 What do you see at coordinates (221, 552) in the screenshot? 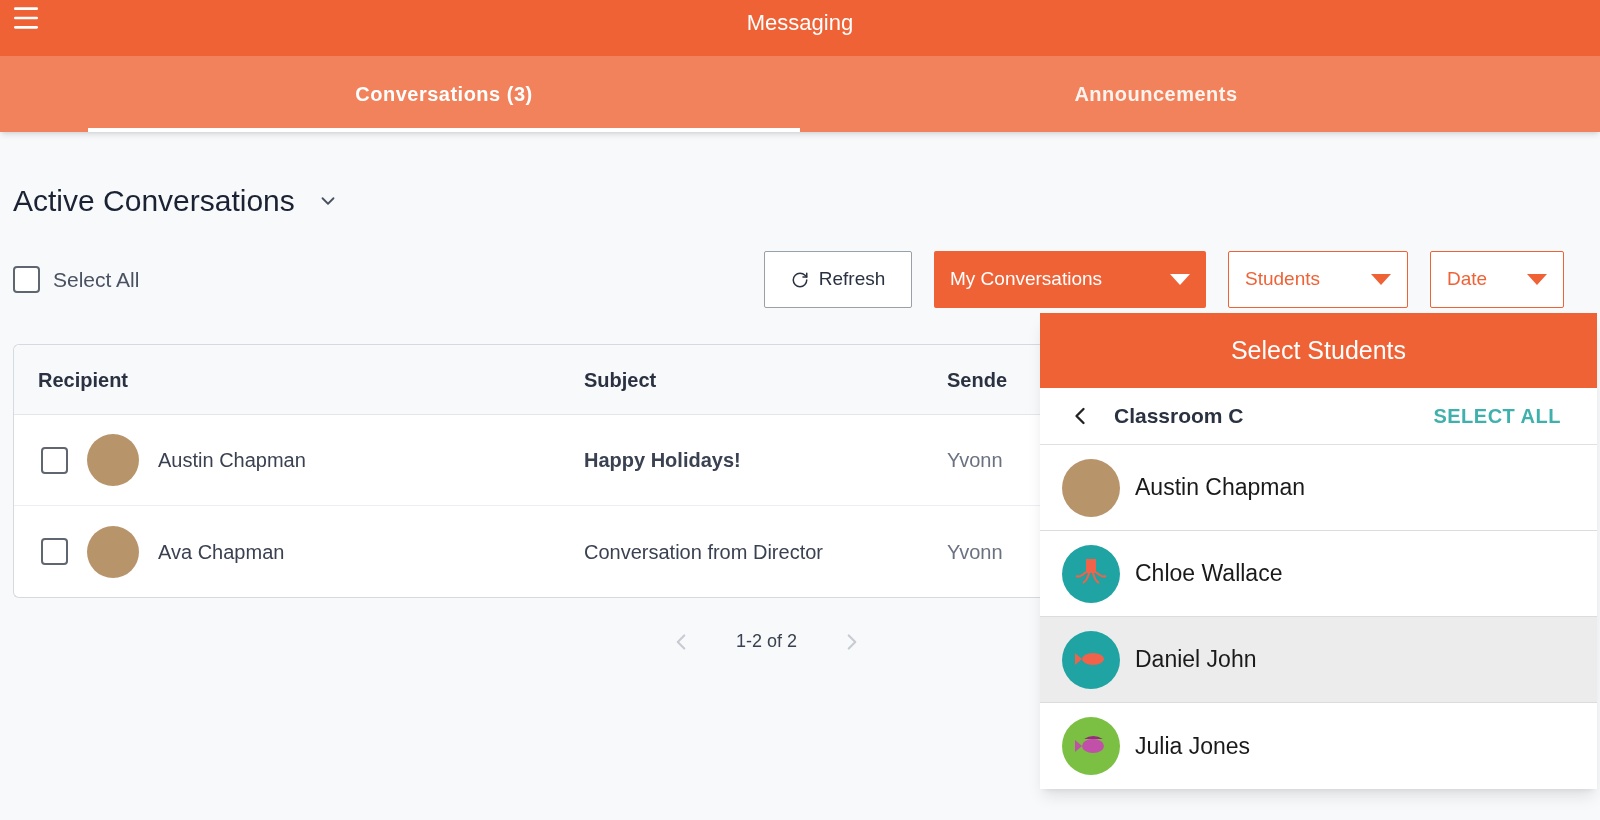
I see `recipient-name: Ava Chapman` at bounding box center [221, 552].